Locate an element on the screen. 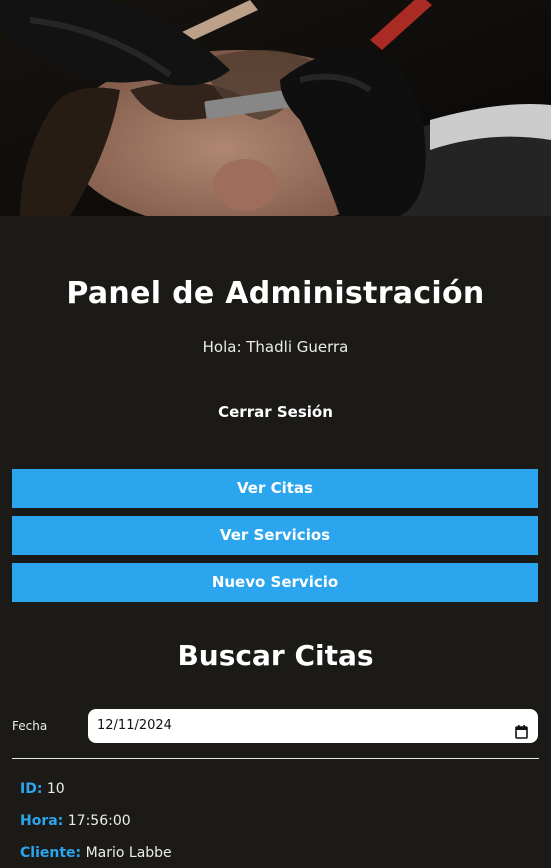 This screenshot has width=551, height=868. view-services-button: Ver Servicios is located at coordinates (275, 535).